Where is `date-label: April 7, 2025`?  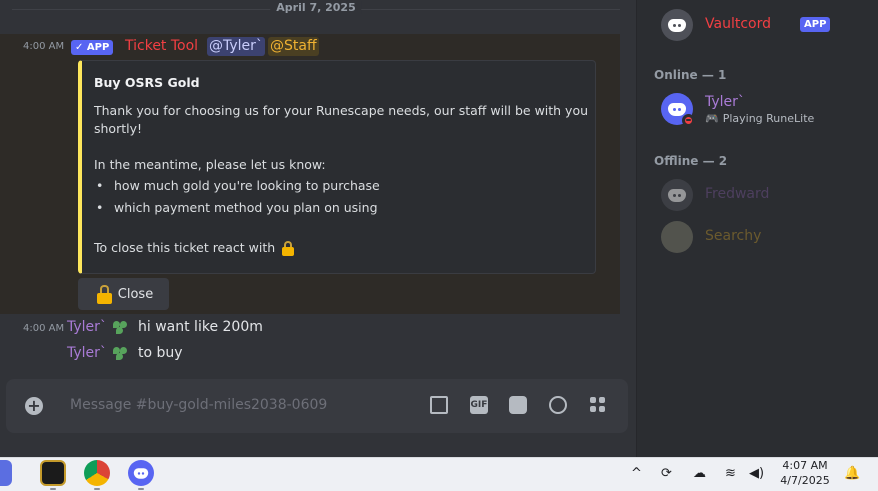 date-label: April 7, 2025 is located at coordinates (316, 7).